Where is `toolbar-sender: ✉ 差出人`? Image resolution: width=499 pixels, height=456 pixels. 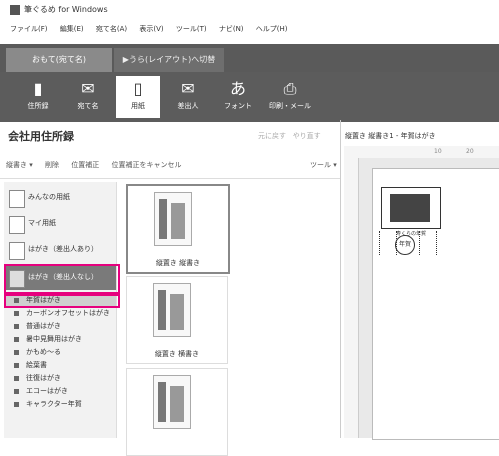
toolbar-sender: ✉ 差出人 is located at coordinates (188, 97).